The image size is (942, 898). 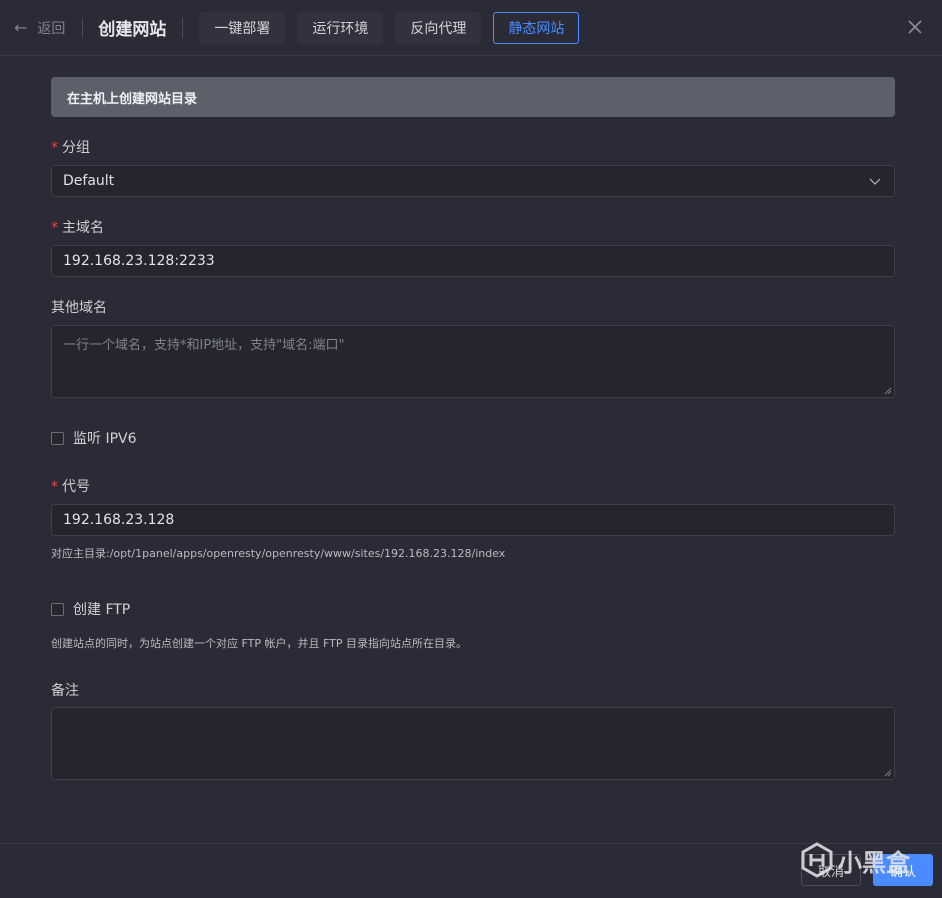 What do you see at coordinates (473, 261) in the screenshot?
I see `primary-domain-input: 192.168.23.128:2233` at bounding box center [473, 261].